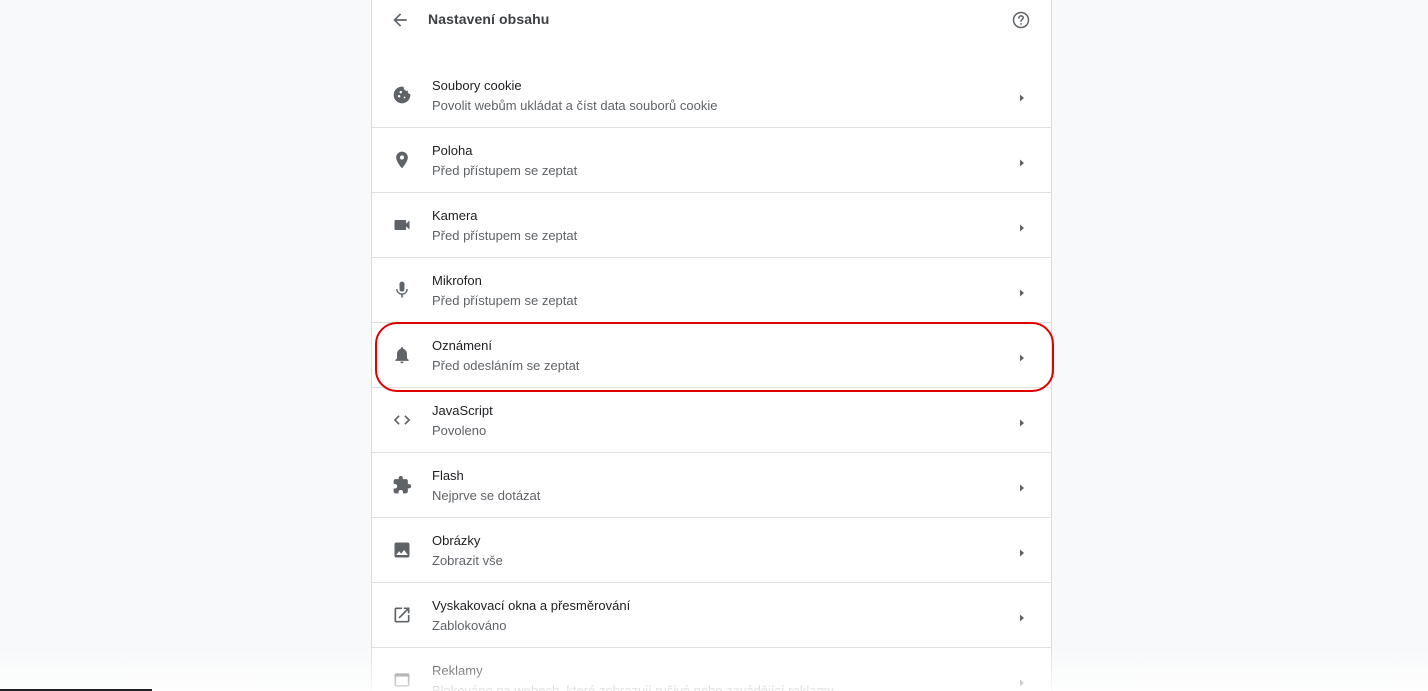 This screenshot has width=1428, height=691. Describe the element at coordinates (455, 215) in the screenshot. I see `settings-item-title: Kamera` at that location.